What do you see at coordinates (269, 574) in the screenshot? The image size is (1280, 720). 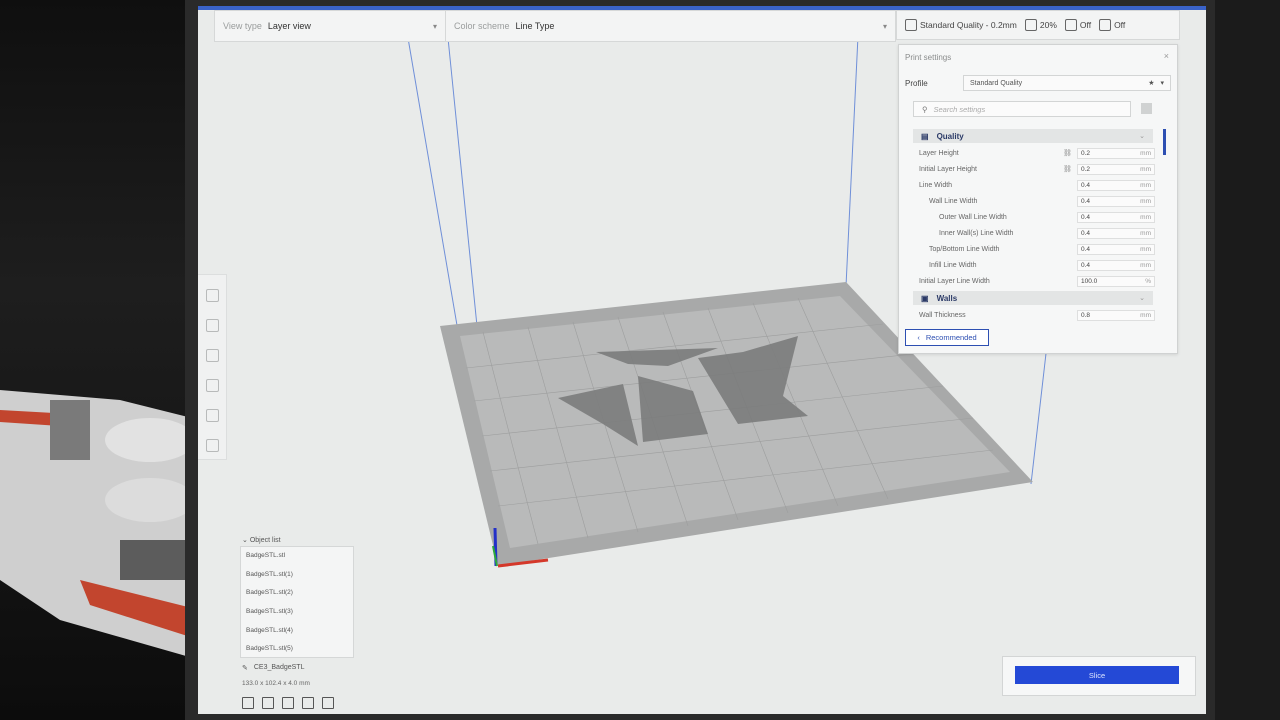 I see `list-item: BadgeSTL.stl(1)` at bounding box center [269, 574].